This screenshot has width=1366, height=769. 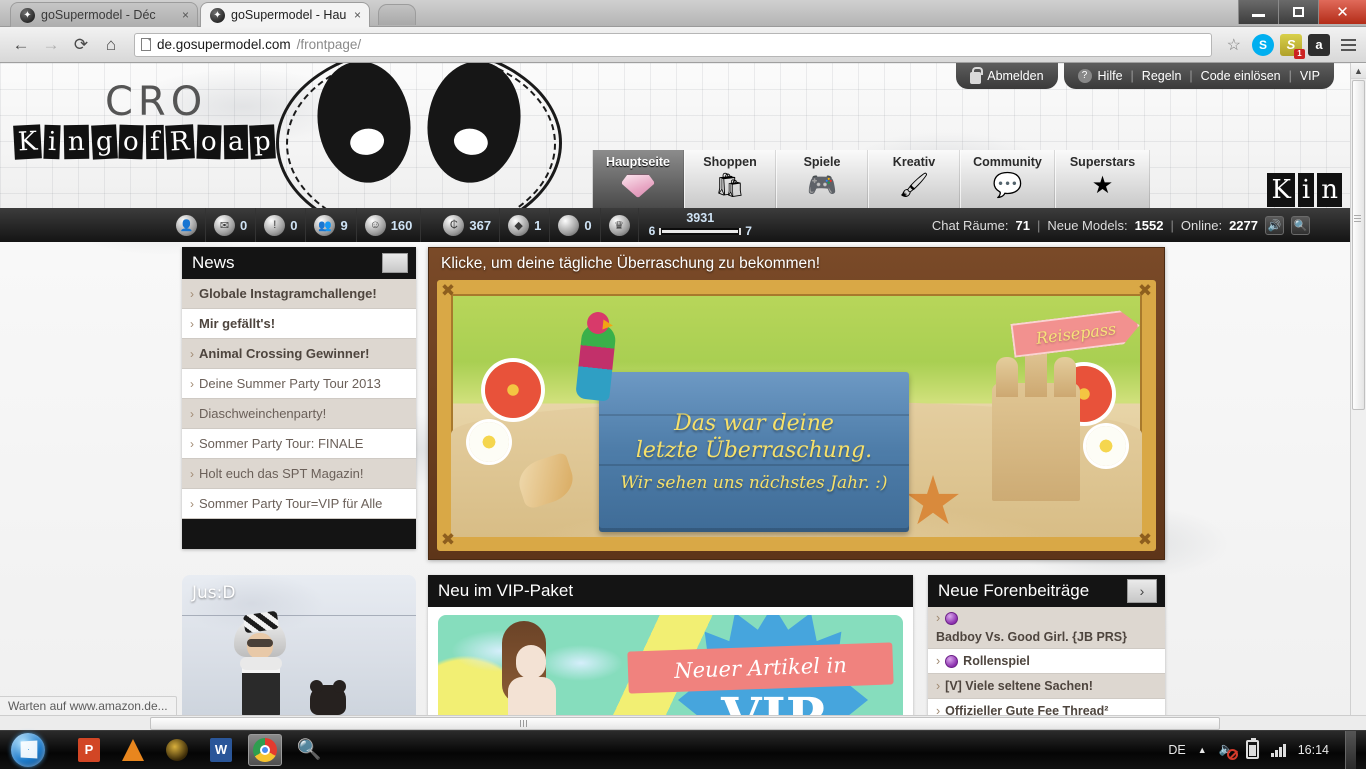 I want to click on word-taskbar-icon: W, so click(x=221, y=750).